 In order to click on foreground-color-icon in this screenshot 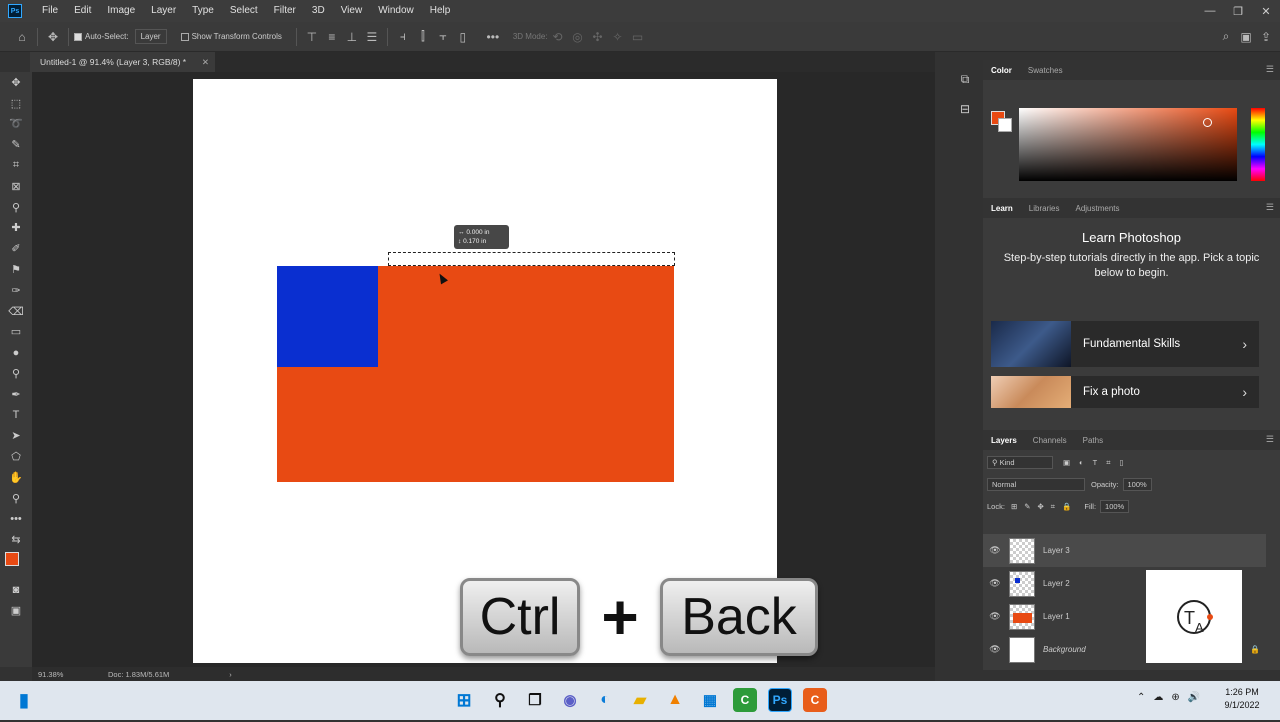, I will do `click(12, 559)`.